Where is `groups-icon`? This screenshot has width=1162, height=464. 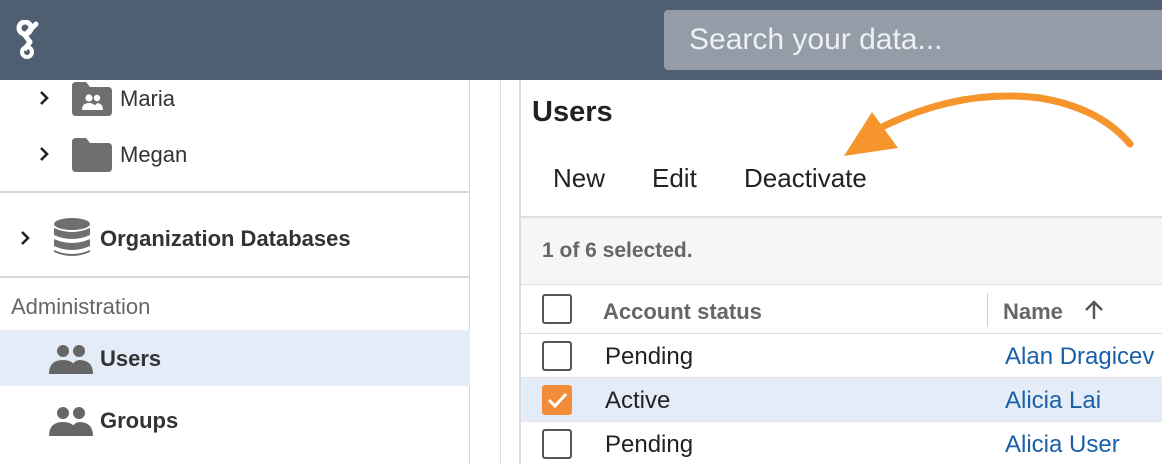
groups-icon is located at coordinates (71, 421).